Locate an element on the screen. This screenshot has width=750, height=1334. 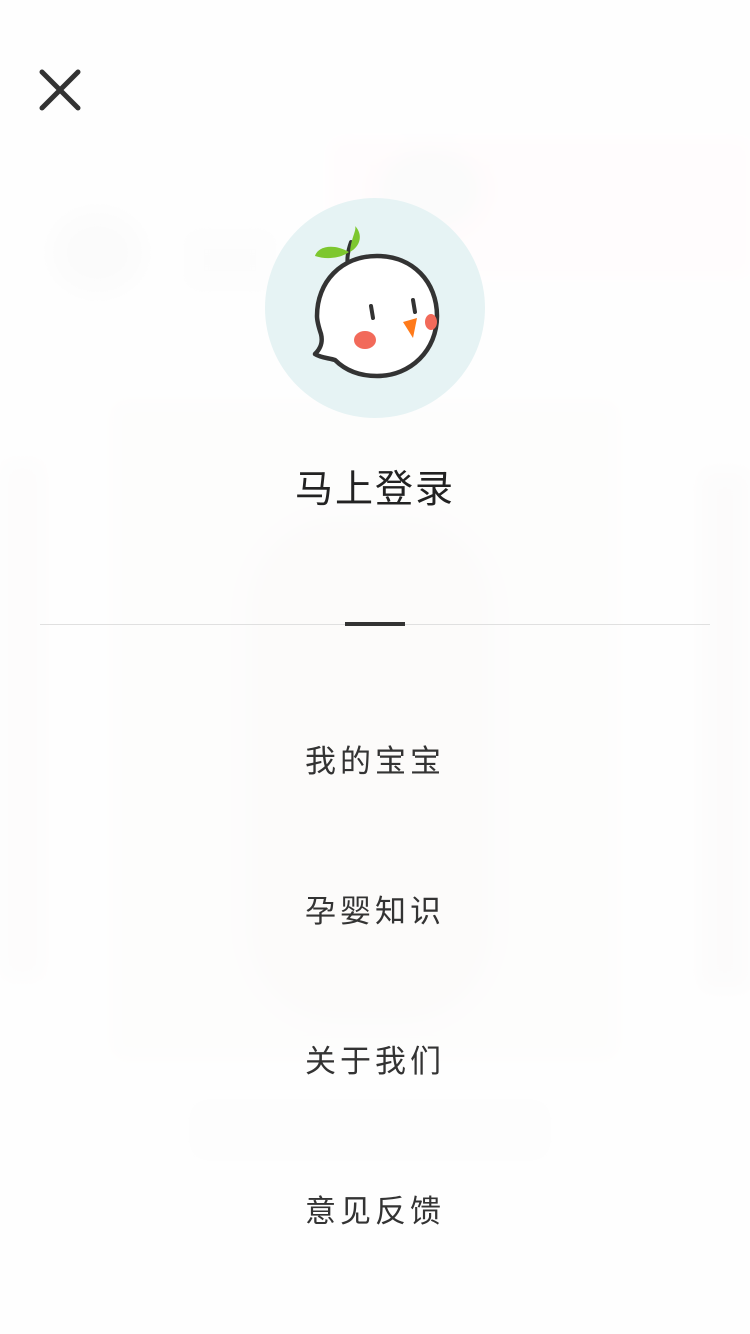
status-bar is located at coordinates (375, 20).